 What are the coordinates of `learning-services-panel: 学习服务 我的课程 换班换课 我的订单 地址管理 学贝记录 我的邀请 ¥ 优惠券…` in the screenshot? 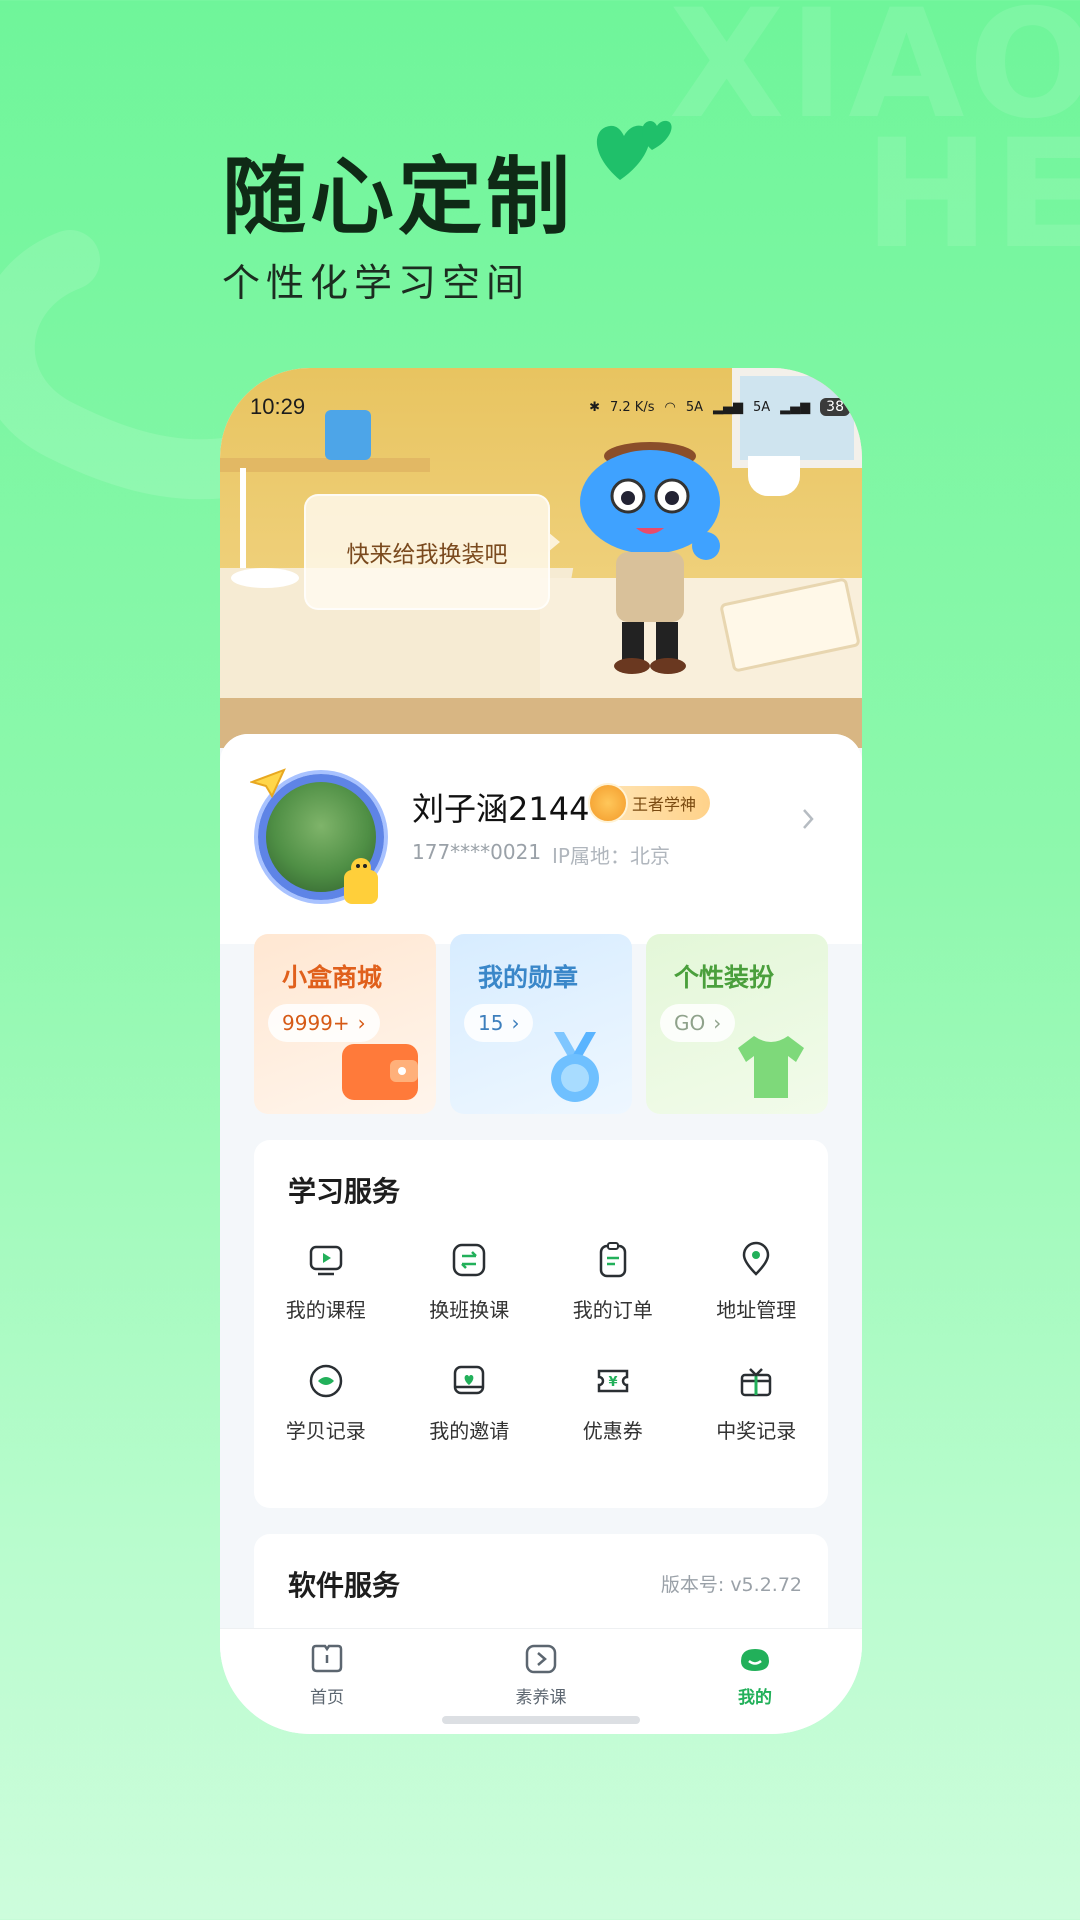 It's located at (541, 1324).